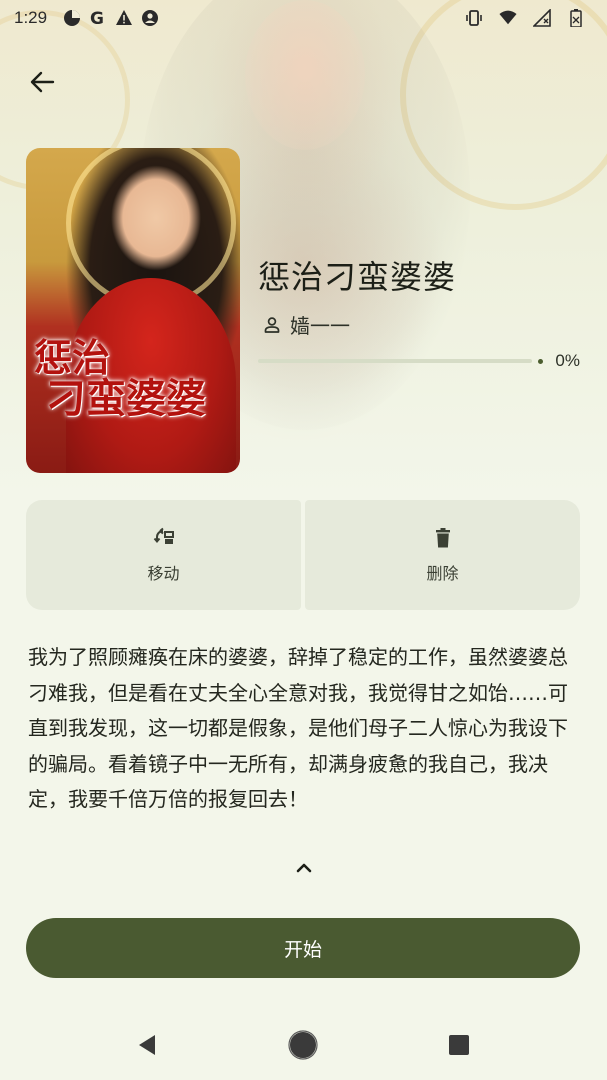 This screenshot has height=1080, width=607. What do you see at coordinates (540, 361) in the screenshot?
I see `progress-end-dot` at bounding box center [540, 361].